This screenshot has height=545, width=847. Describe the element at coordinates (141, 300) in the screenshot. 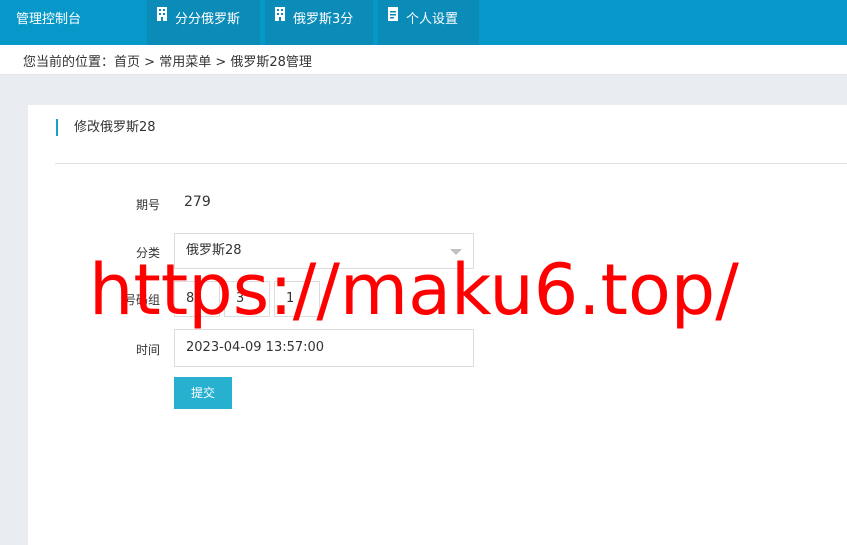

I see `numbers-label: 号码组` at that location.